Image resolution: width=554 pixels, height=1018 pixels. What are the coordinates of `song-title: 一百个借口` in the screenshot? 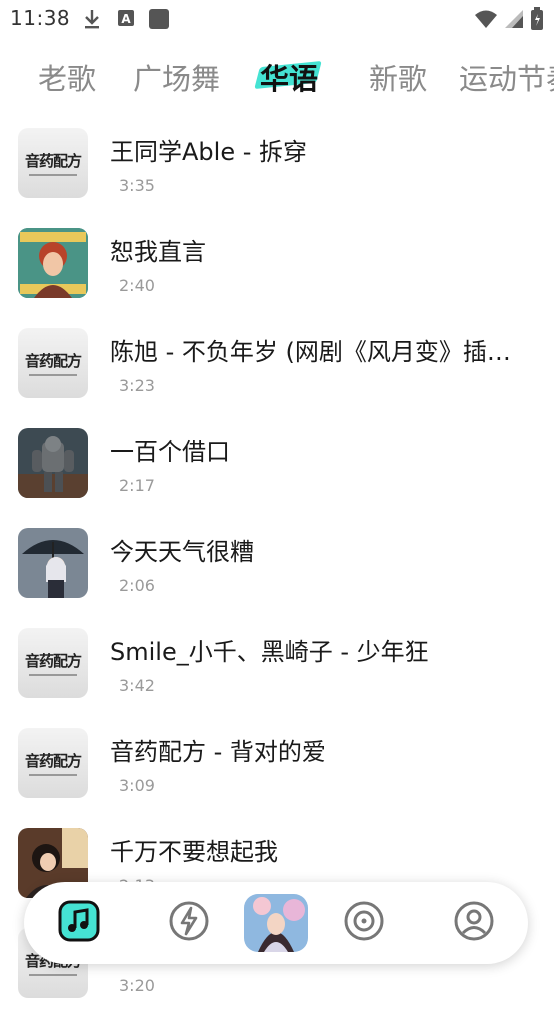 It's located at (170, 452).